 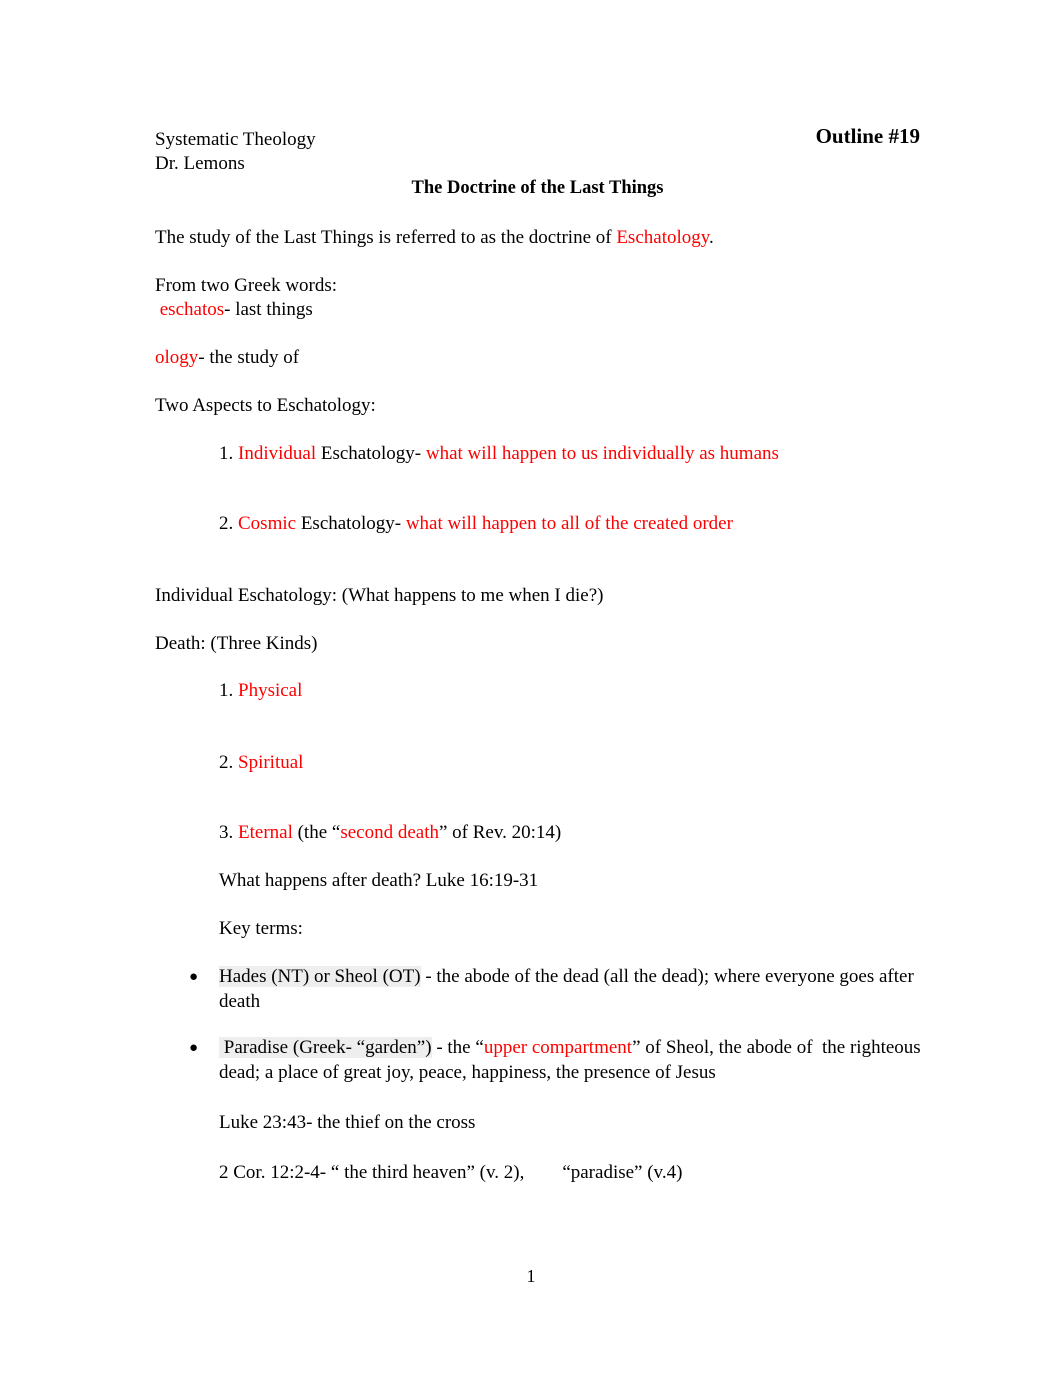 What do you see at coordinates (325, 1047) in the screenshot?
I see `paradise-term: Paradise (Greek- “garden”)` at bounding box center [325, 1047].